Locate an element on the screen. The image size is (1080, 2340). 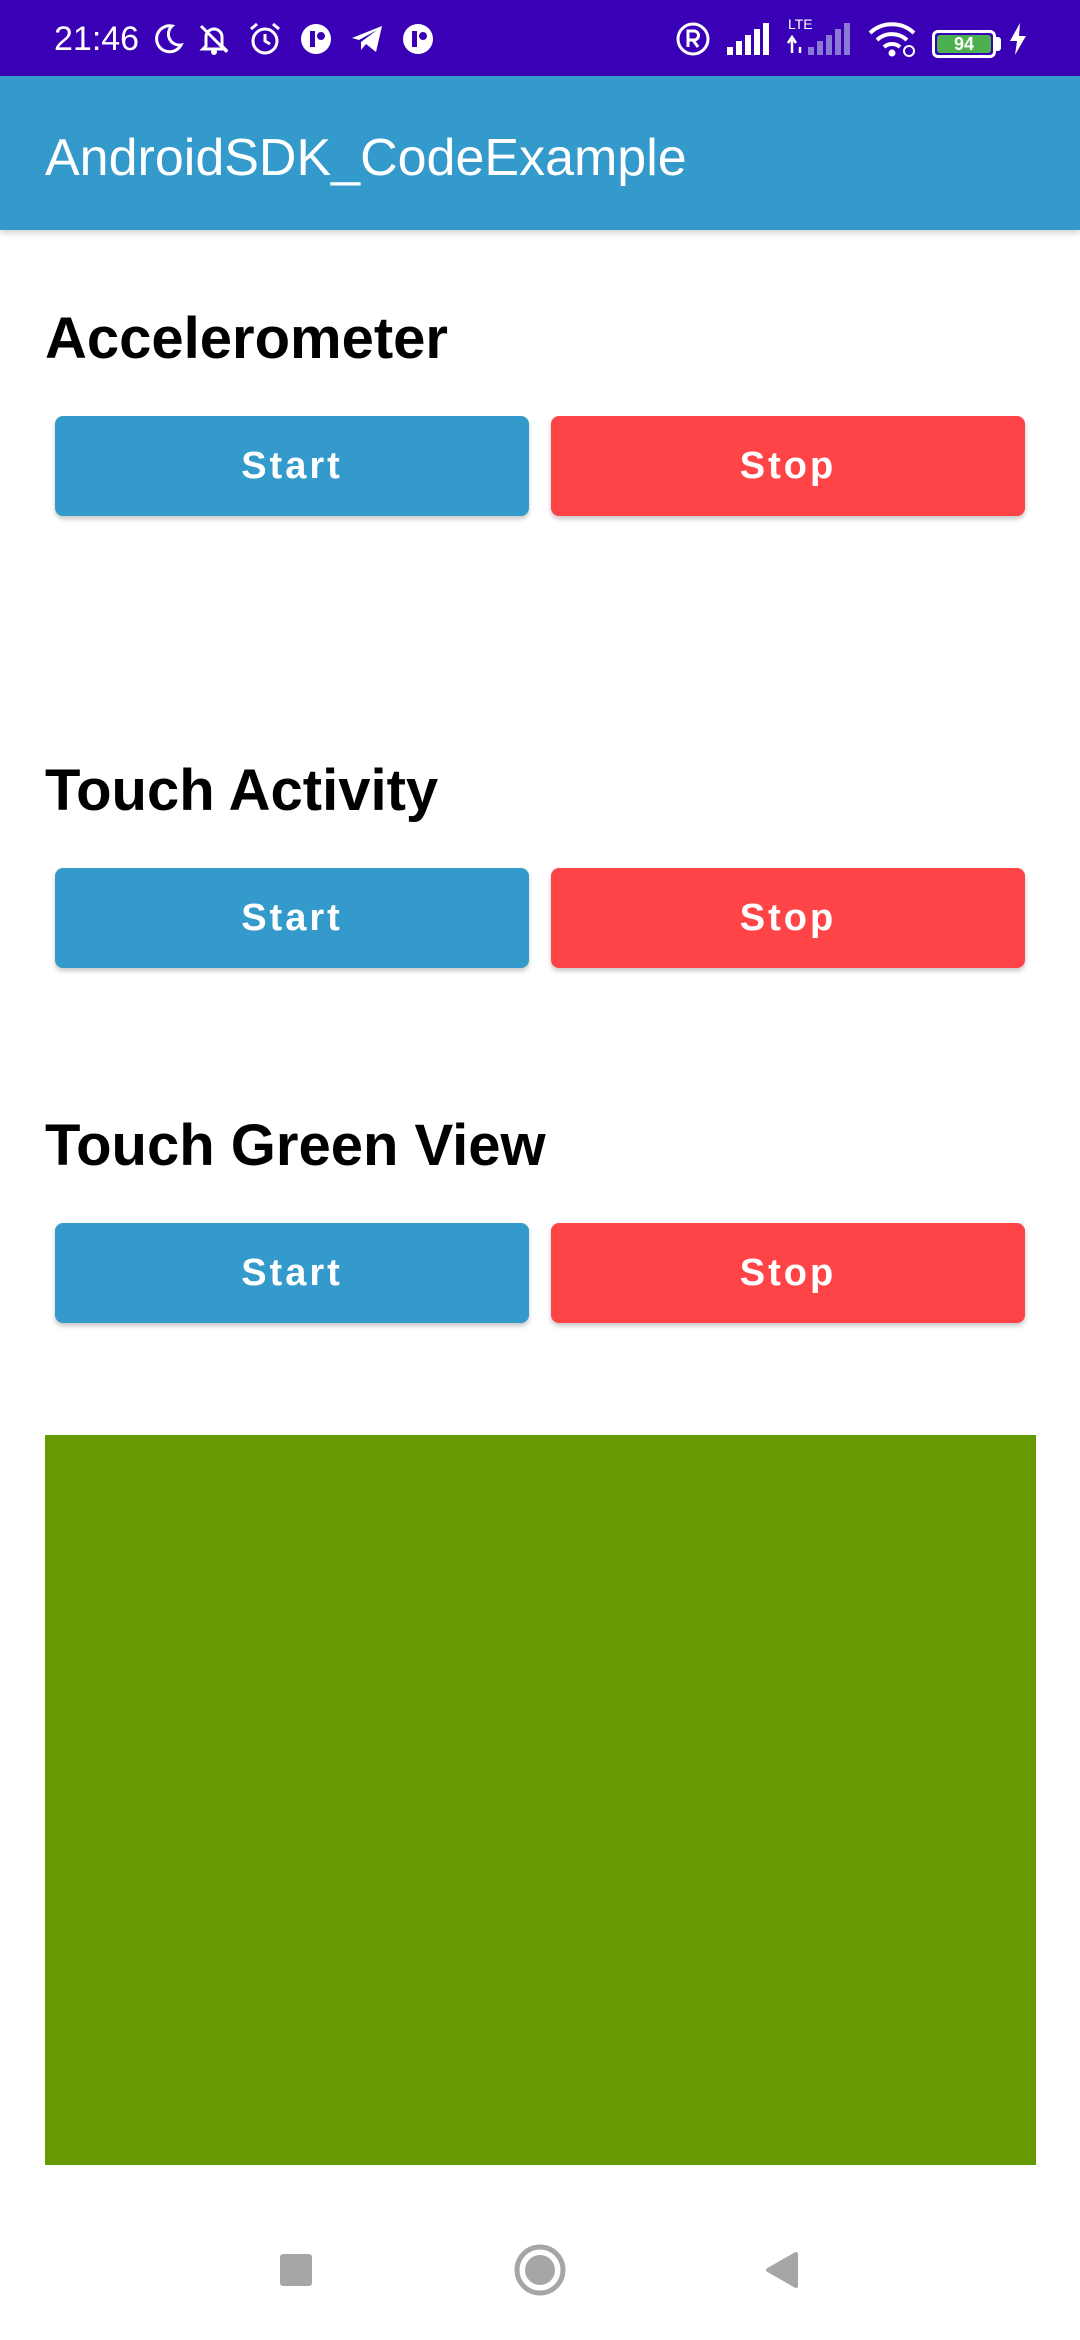
lte-signal-icon: LTE is located at coordinates (819, 37).